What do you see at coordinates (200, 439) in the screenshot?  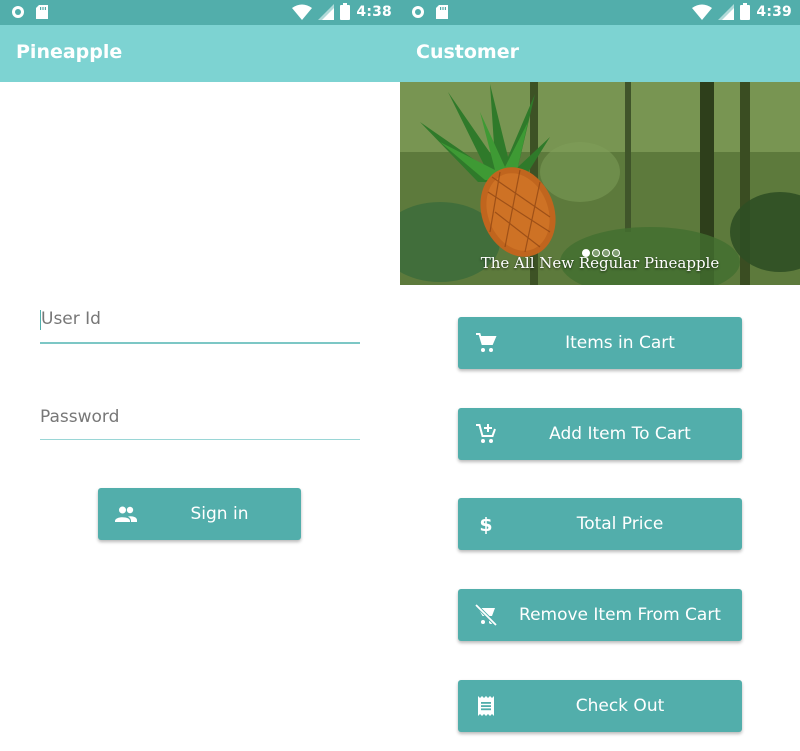 I see `password-underline` at bounding box center [200, 439].